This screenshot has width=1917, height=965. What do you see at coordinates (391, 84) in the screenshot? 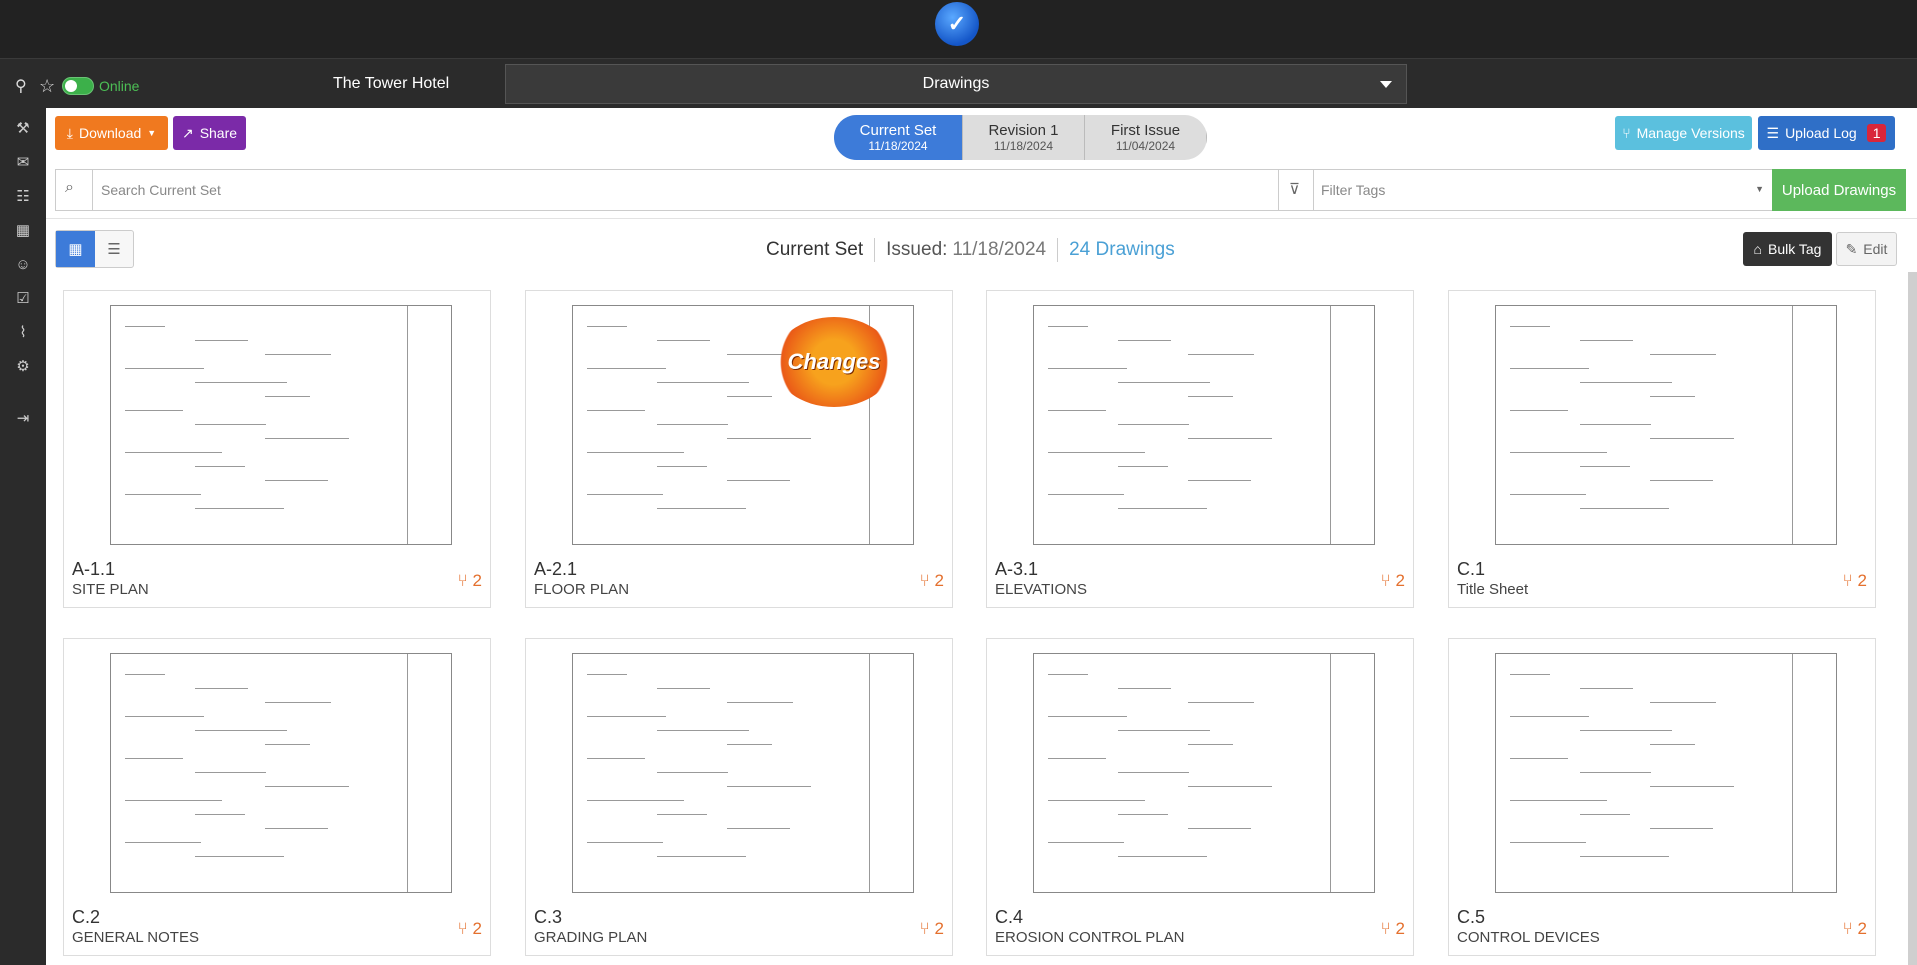
I see `project-name: The Tower Hotel` at bounding box center [391, 84].